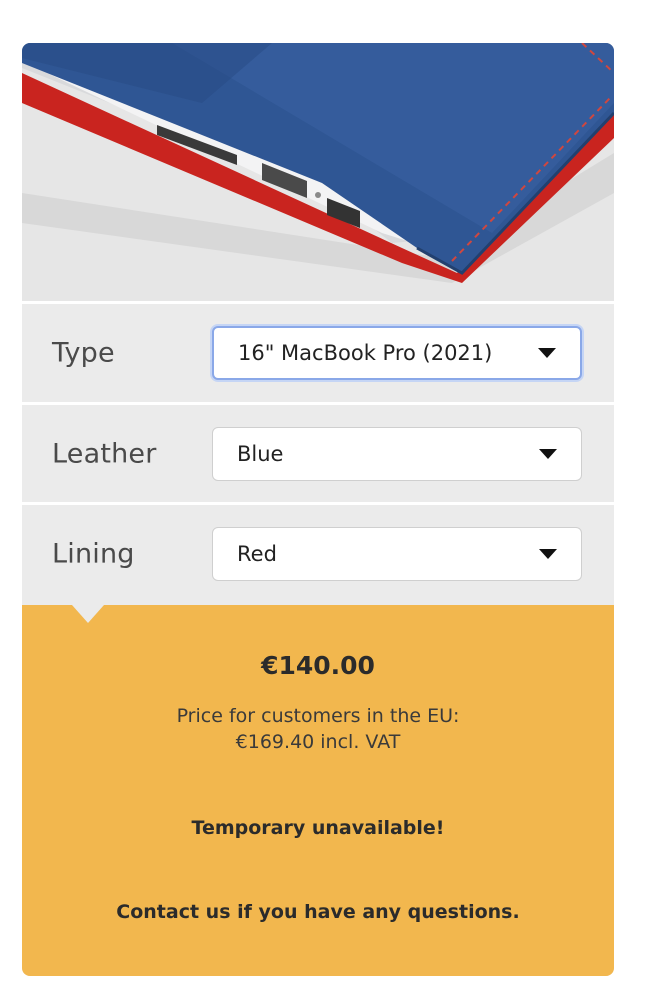  I want to click on contact-note: Contact us if you have any questions., so click(318, 912).